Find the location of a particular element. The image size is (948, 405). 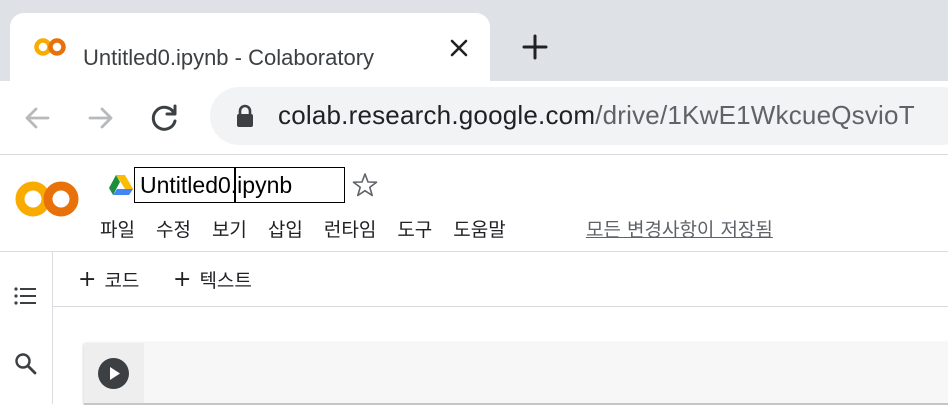

add-text-label: 텍스트 is located at coordinates (225, 280).